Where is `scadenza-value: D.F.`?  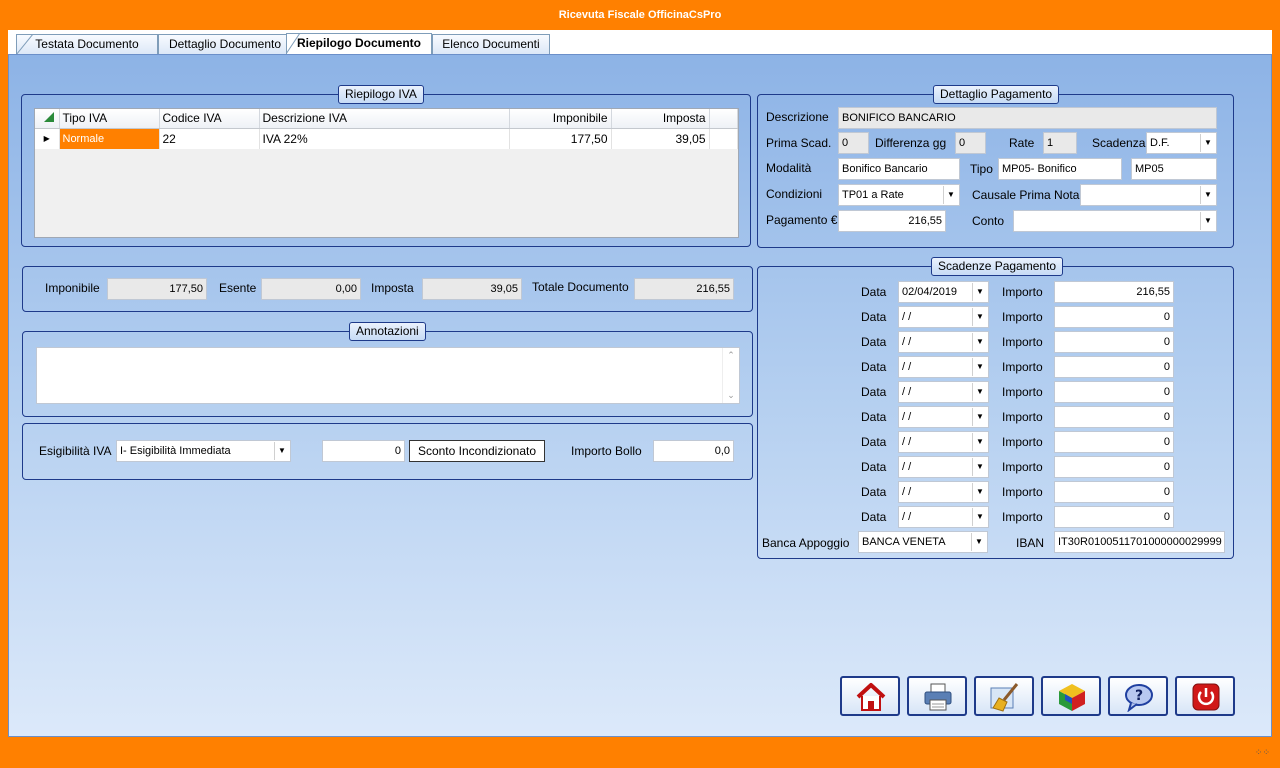 scadenza-value: D.F. is located at coordinates (1160, 143).